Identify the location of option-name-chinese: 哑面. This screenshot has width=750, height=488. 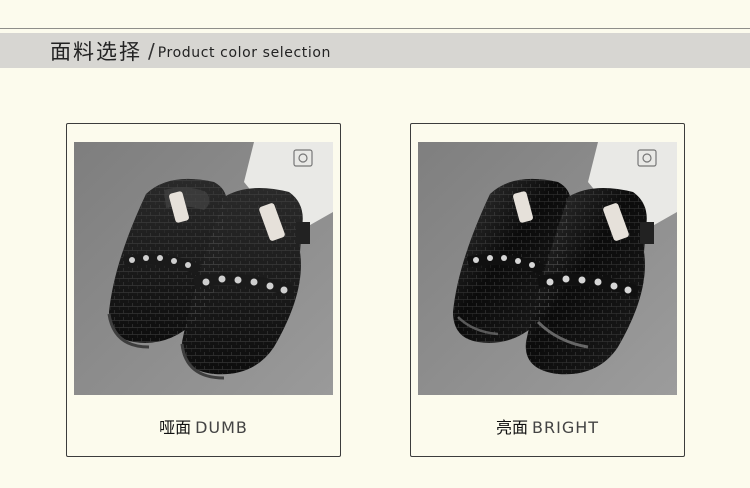
(175, 427).